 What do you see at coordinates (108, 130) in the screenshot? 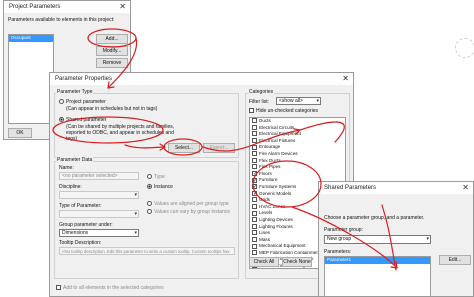
I see `shared-parameter-circle` at bounding box center [108, 130].